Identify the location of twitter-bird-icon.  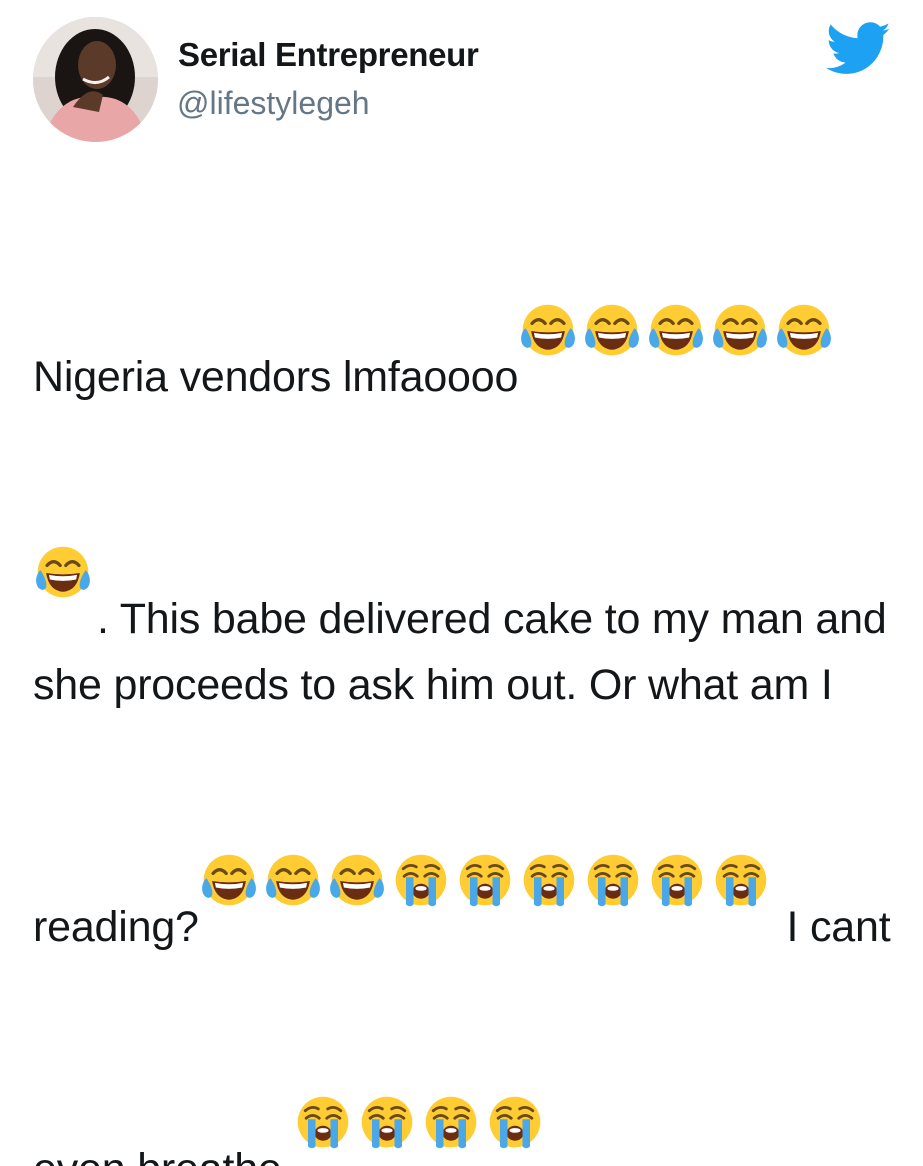
(859, 49).